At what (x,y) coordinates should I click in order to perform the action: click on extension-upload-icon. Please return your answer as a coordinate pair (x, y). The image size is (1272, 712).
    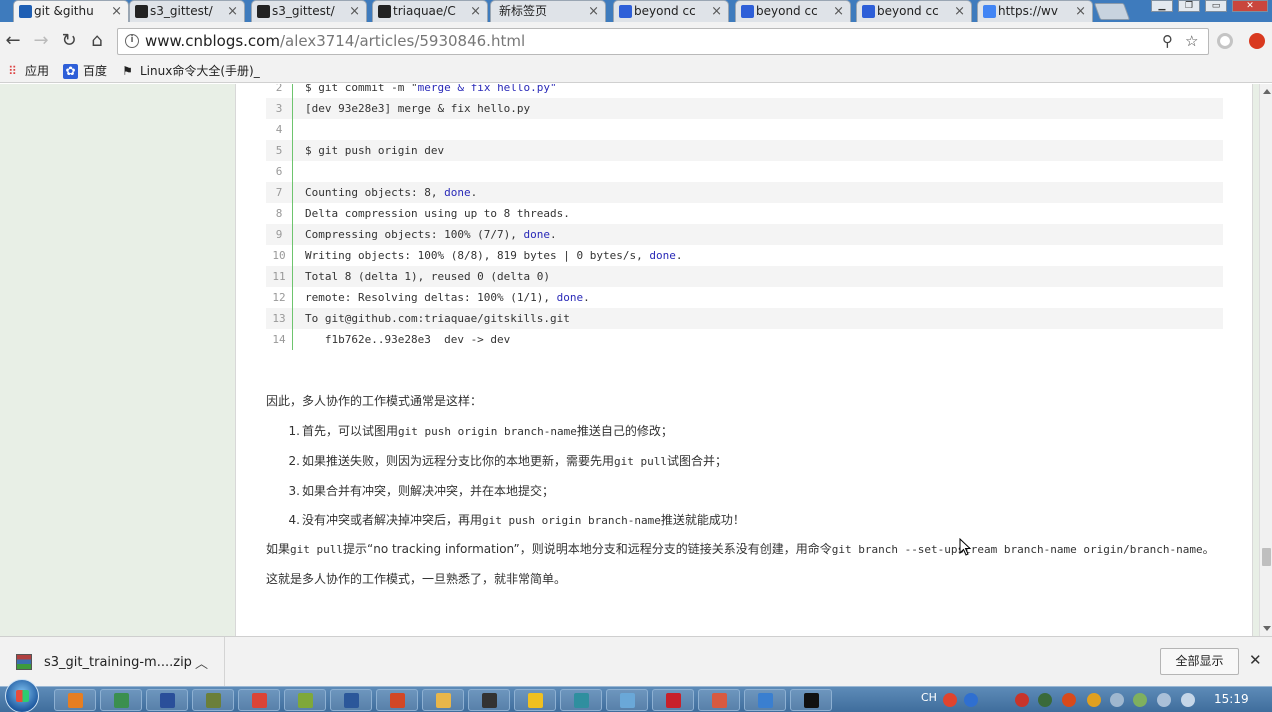
    Looking at the image, I should click on (1257, 41).